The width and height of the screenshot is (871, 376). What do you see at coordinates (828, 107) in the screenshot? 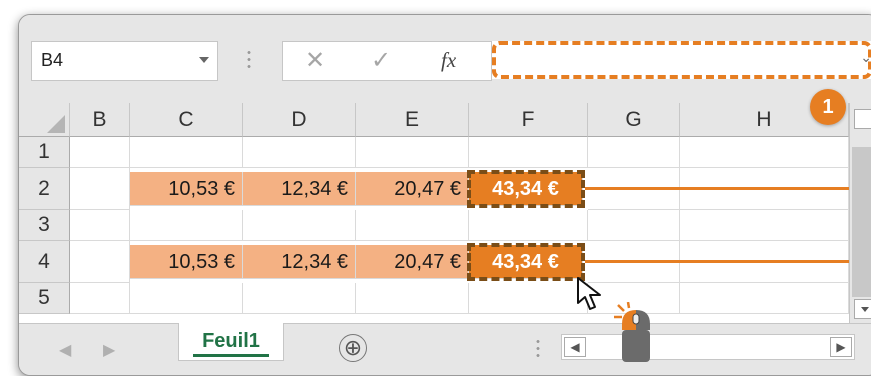
I see `callout-badge: 1` at bounding box center [828, 107].